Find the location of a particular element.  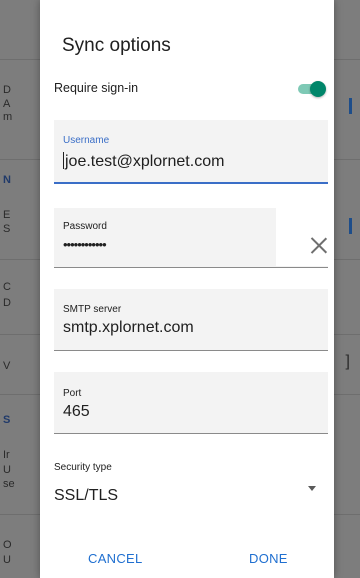

toggle-knob is located at coordinates (318, 89).